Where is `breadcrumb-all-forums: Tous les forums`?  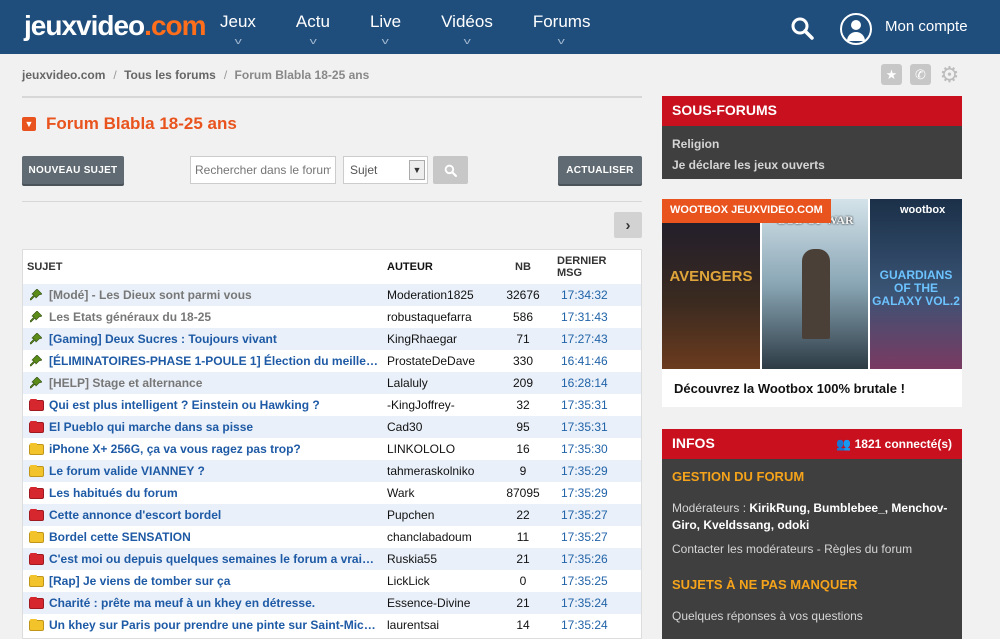
breadcrumb-all-forums: Tous les forums is located at coordinates (170, 75).